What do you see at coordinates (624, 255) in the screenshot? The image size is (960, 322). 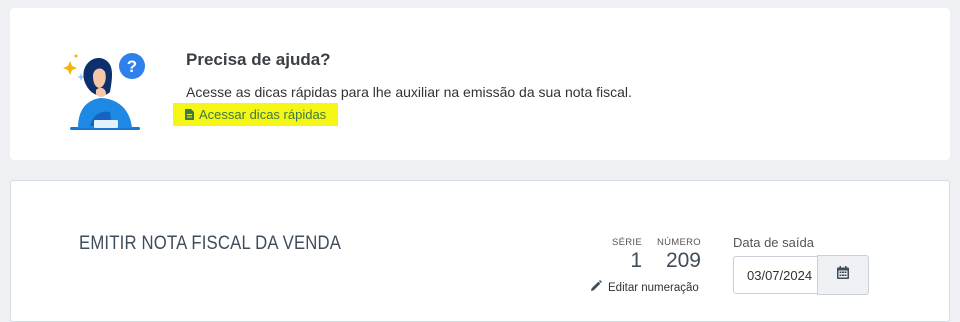 I see `serie-block: SÉRIE 1` at bounding box center [624, 255].